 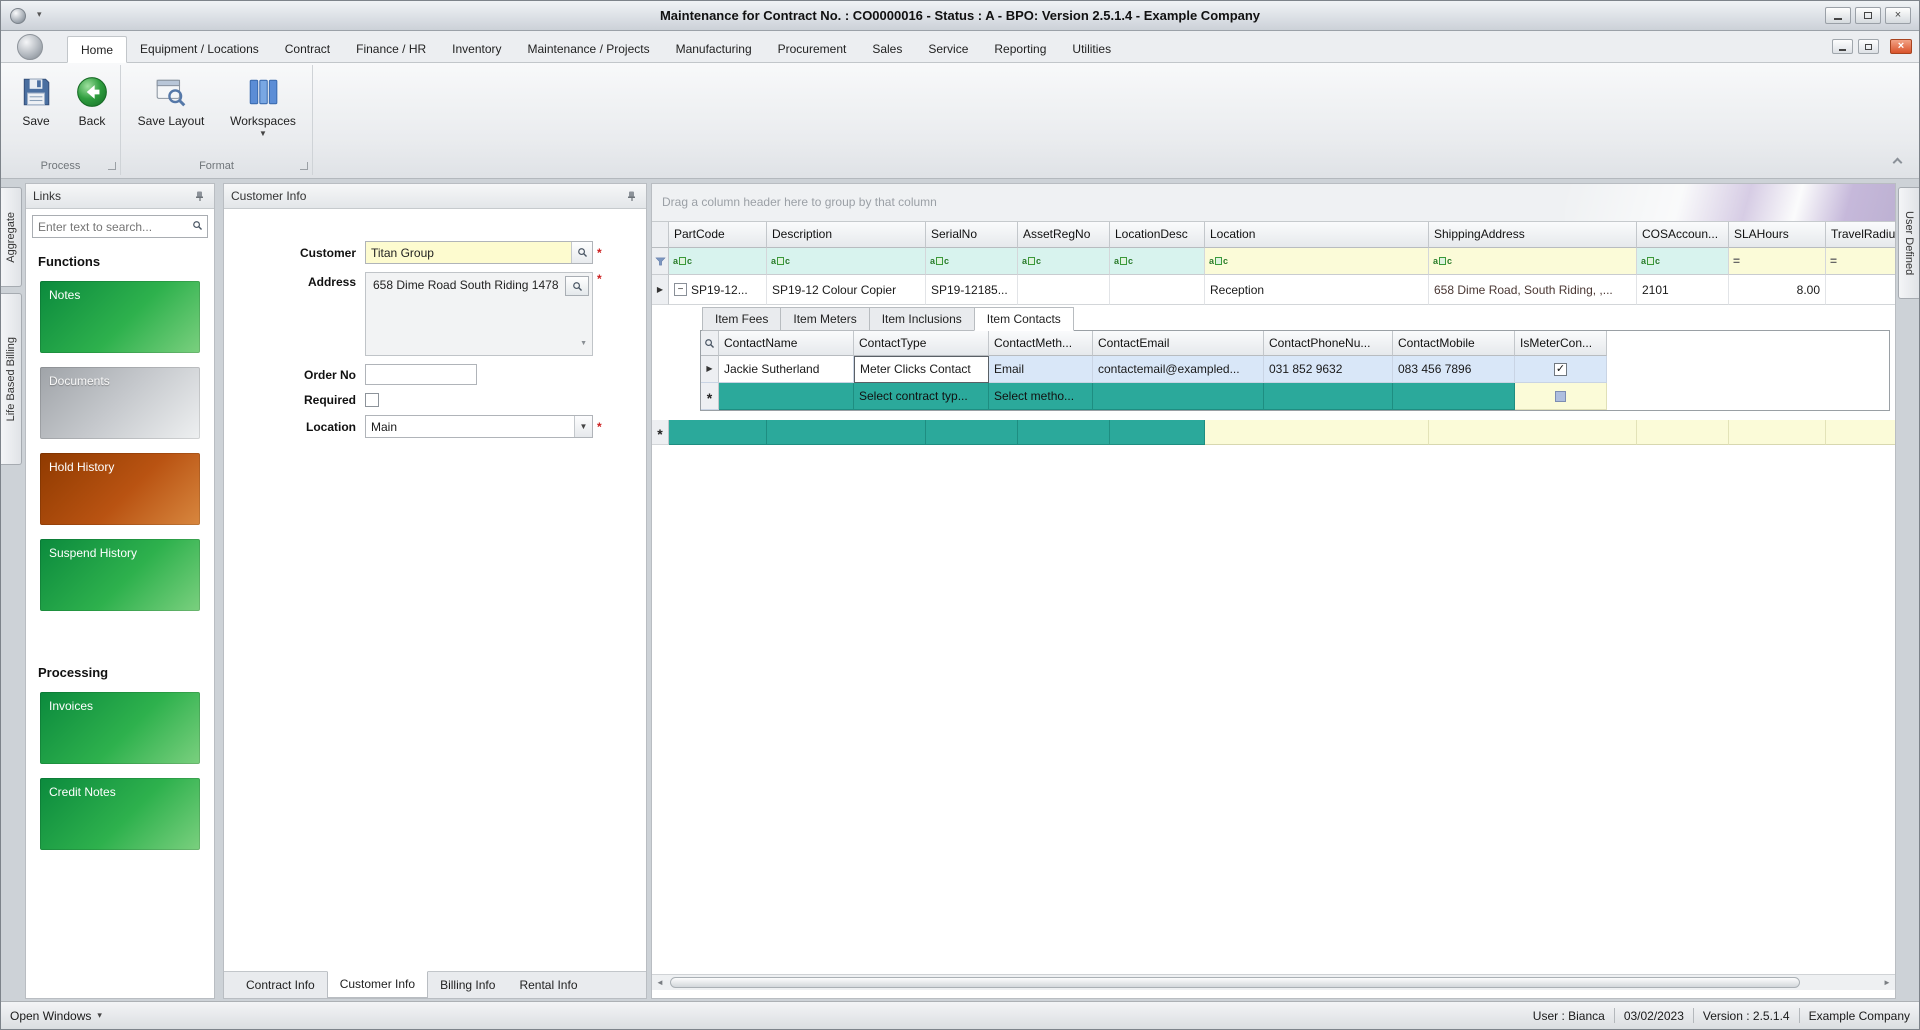 I want to click on customer-input, so click(x=468, y=252).